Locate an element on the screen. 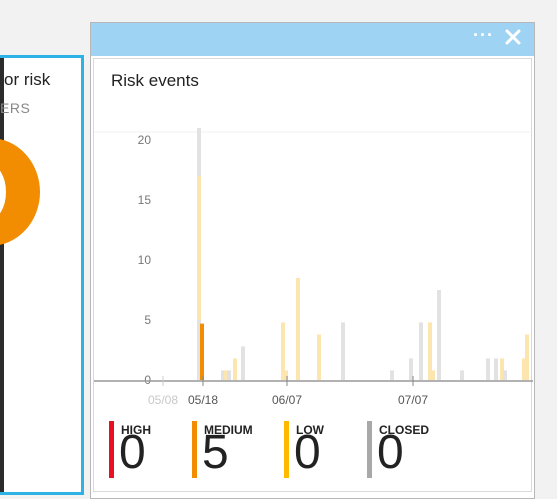 The width and height of the screenshot is (557, 499). left-tile-edge is located at coordinates (2, 275).